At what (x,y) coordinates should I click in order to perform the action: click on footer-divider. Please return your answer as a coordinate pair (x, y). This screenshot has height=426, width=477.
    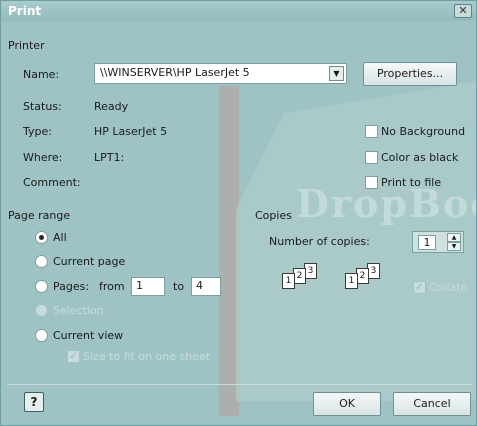
    Looking at the image, I should click on (239, 384).